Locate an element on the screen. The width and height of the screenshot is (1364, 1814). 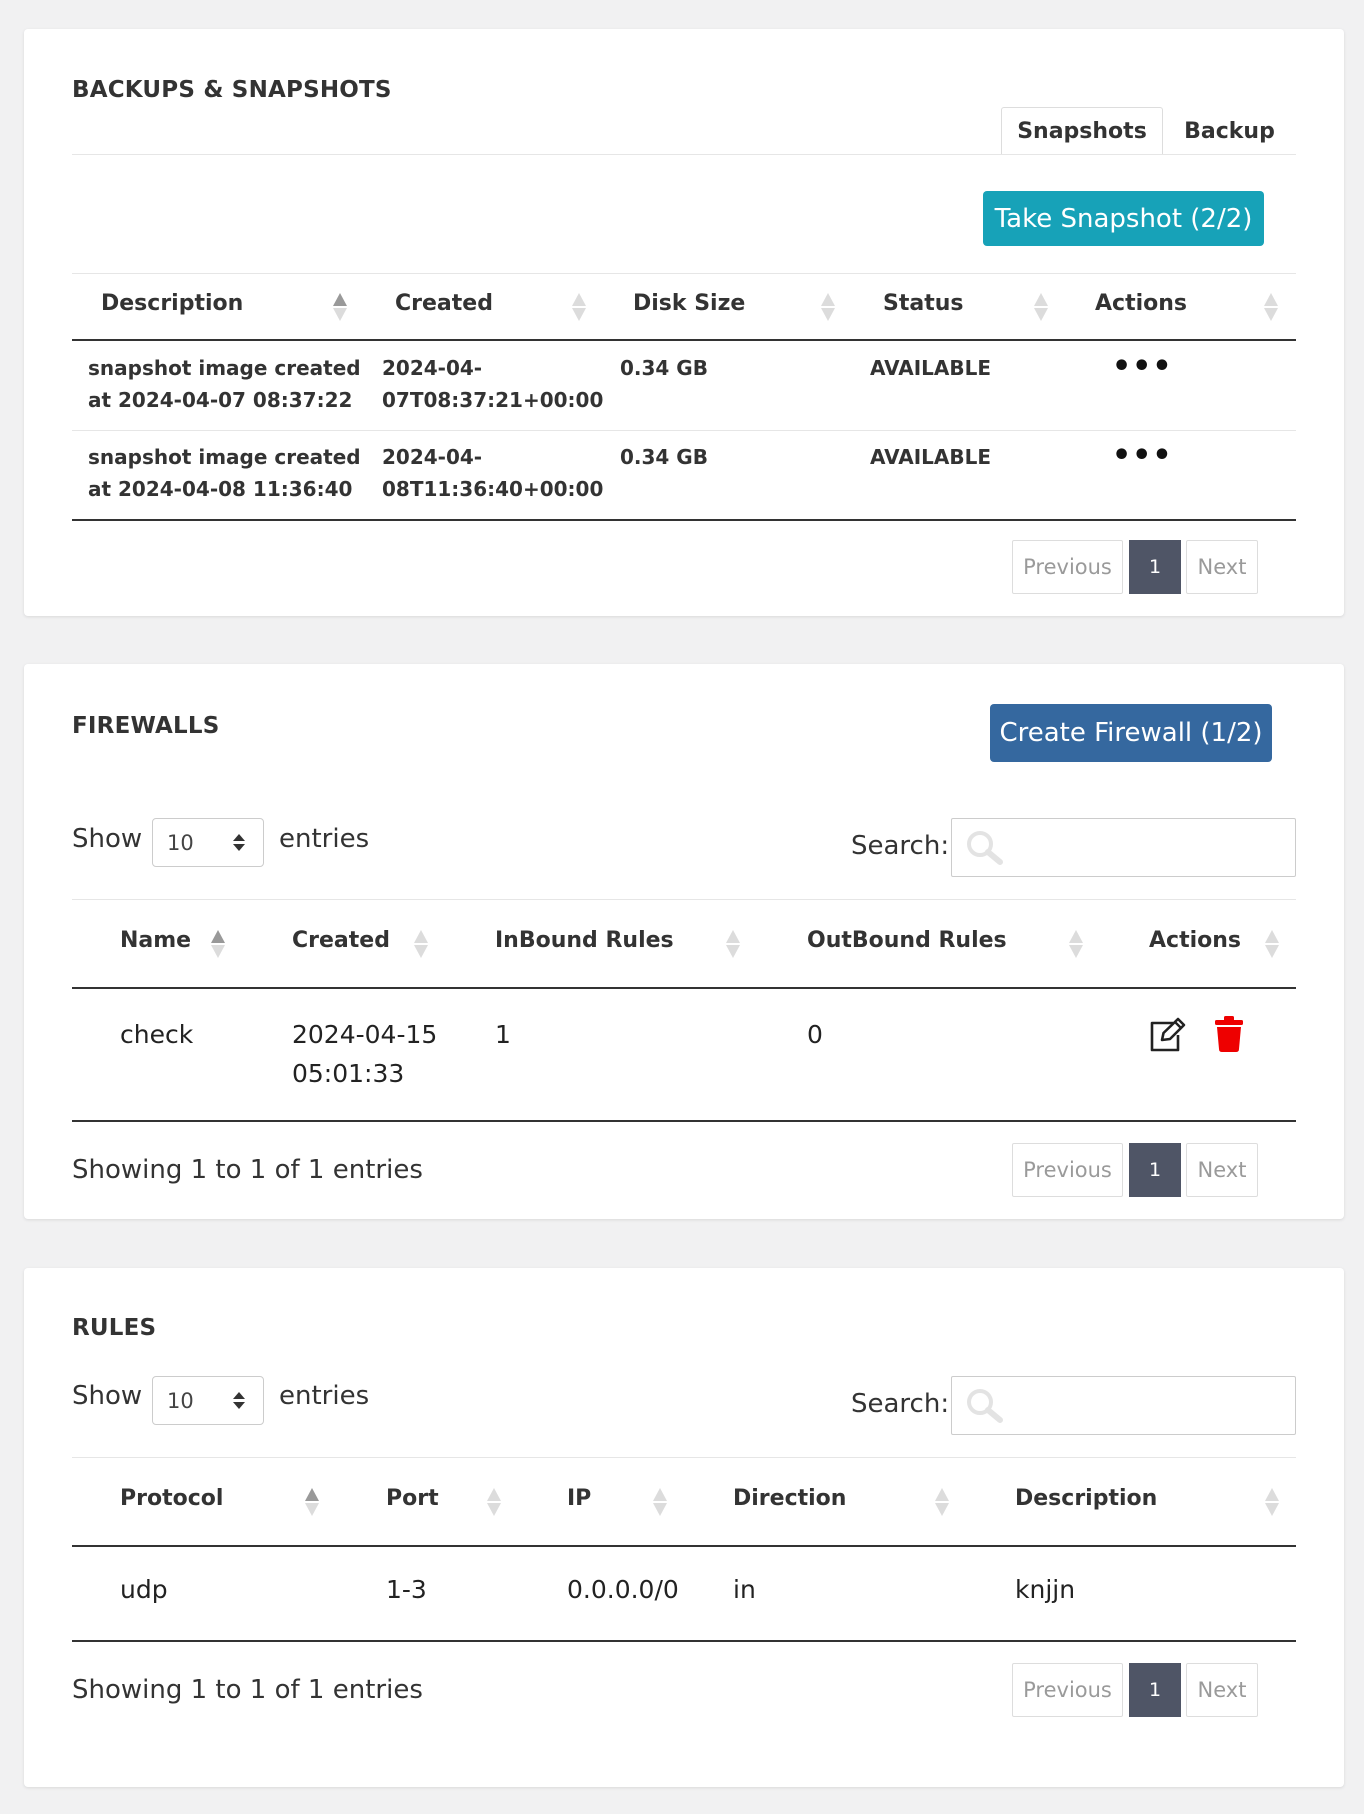
col-port: Port is located at coordinates (412, 1498).